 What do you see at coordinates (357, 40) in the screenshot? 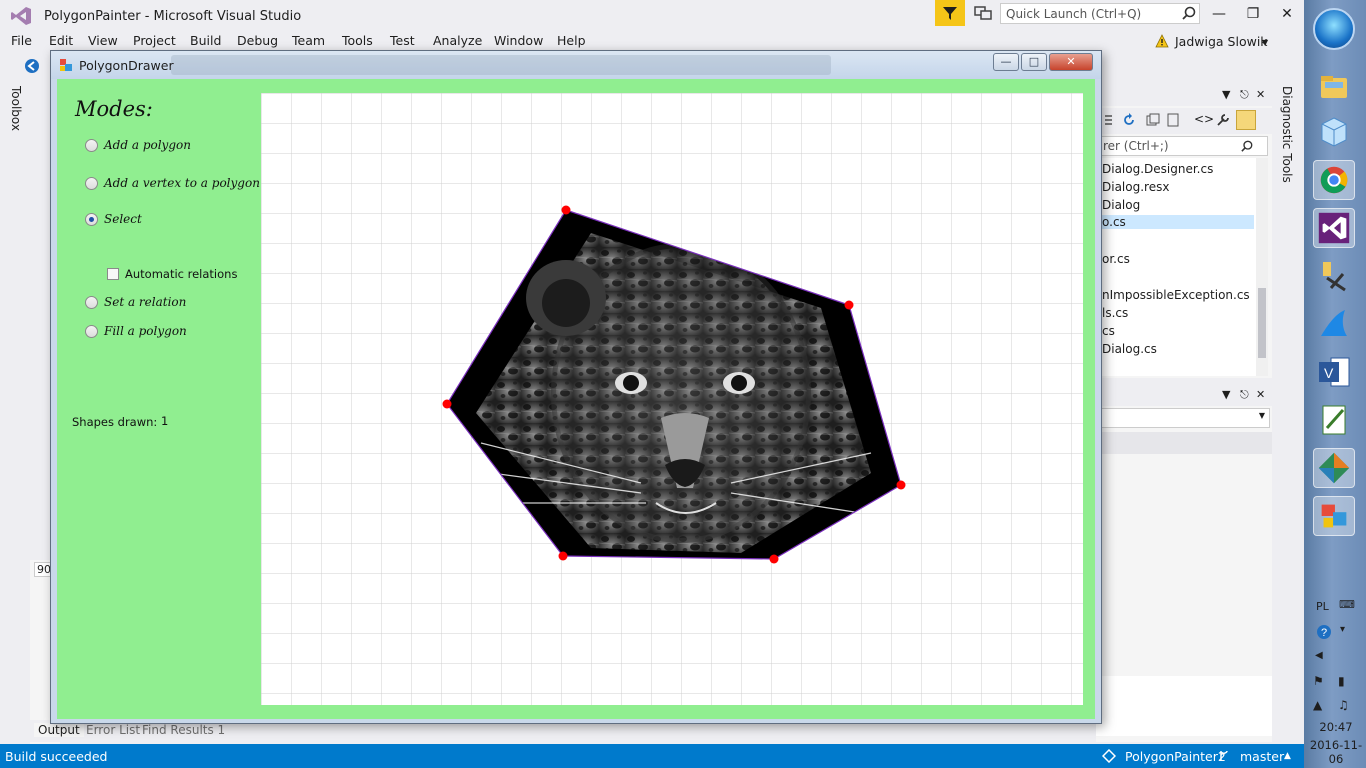
I see `menu-tools: Tools` at bounding box center [357, 40].